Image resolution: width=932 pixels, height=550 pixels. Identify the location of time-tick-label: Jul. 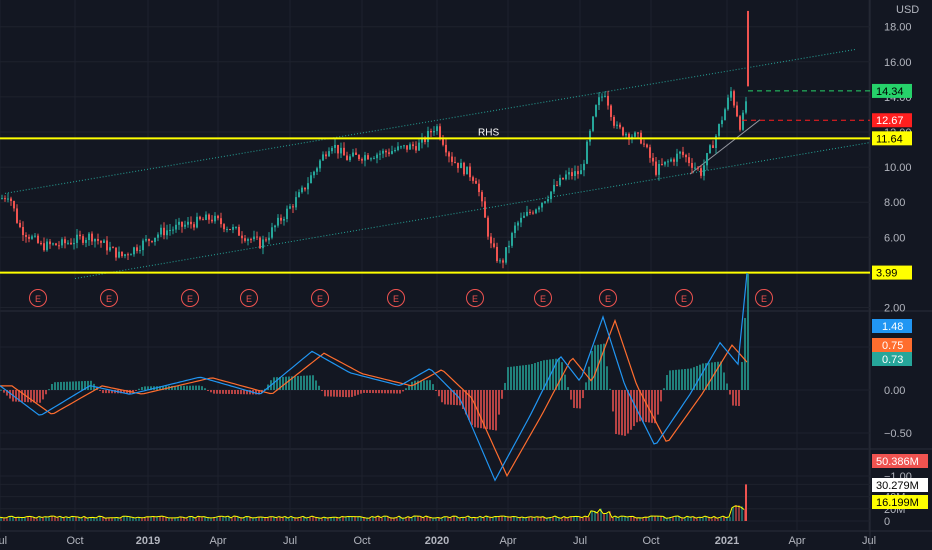
(3, 541).